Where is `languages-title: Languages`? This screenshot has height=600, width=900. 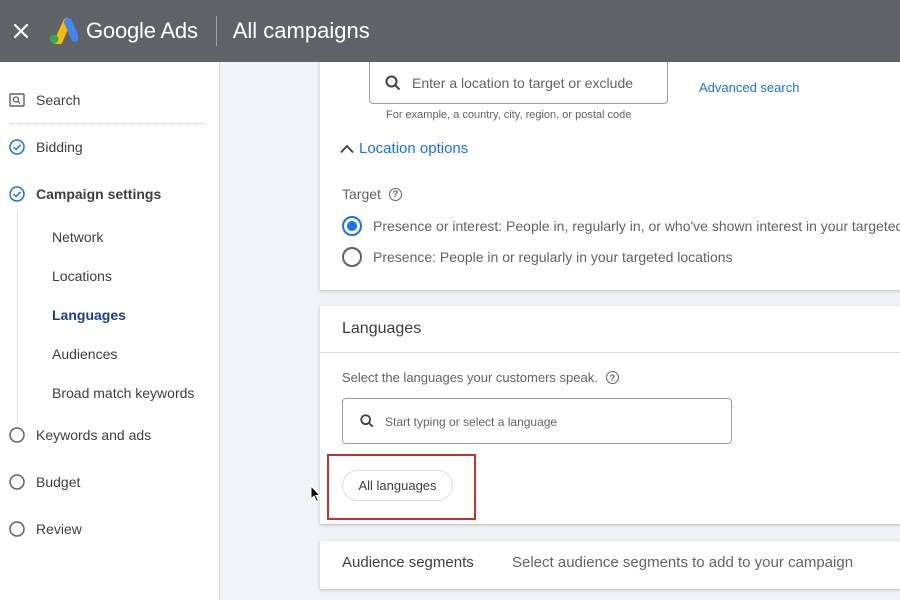
languages-title: Languages is located at coordinates (382, 328).